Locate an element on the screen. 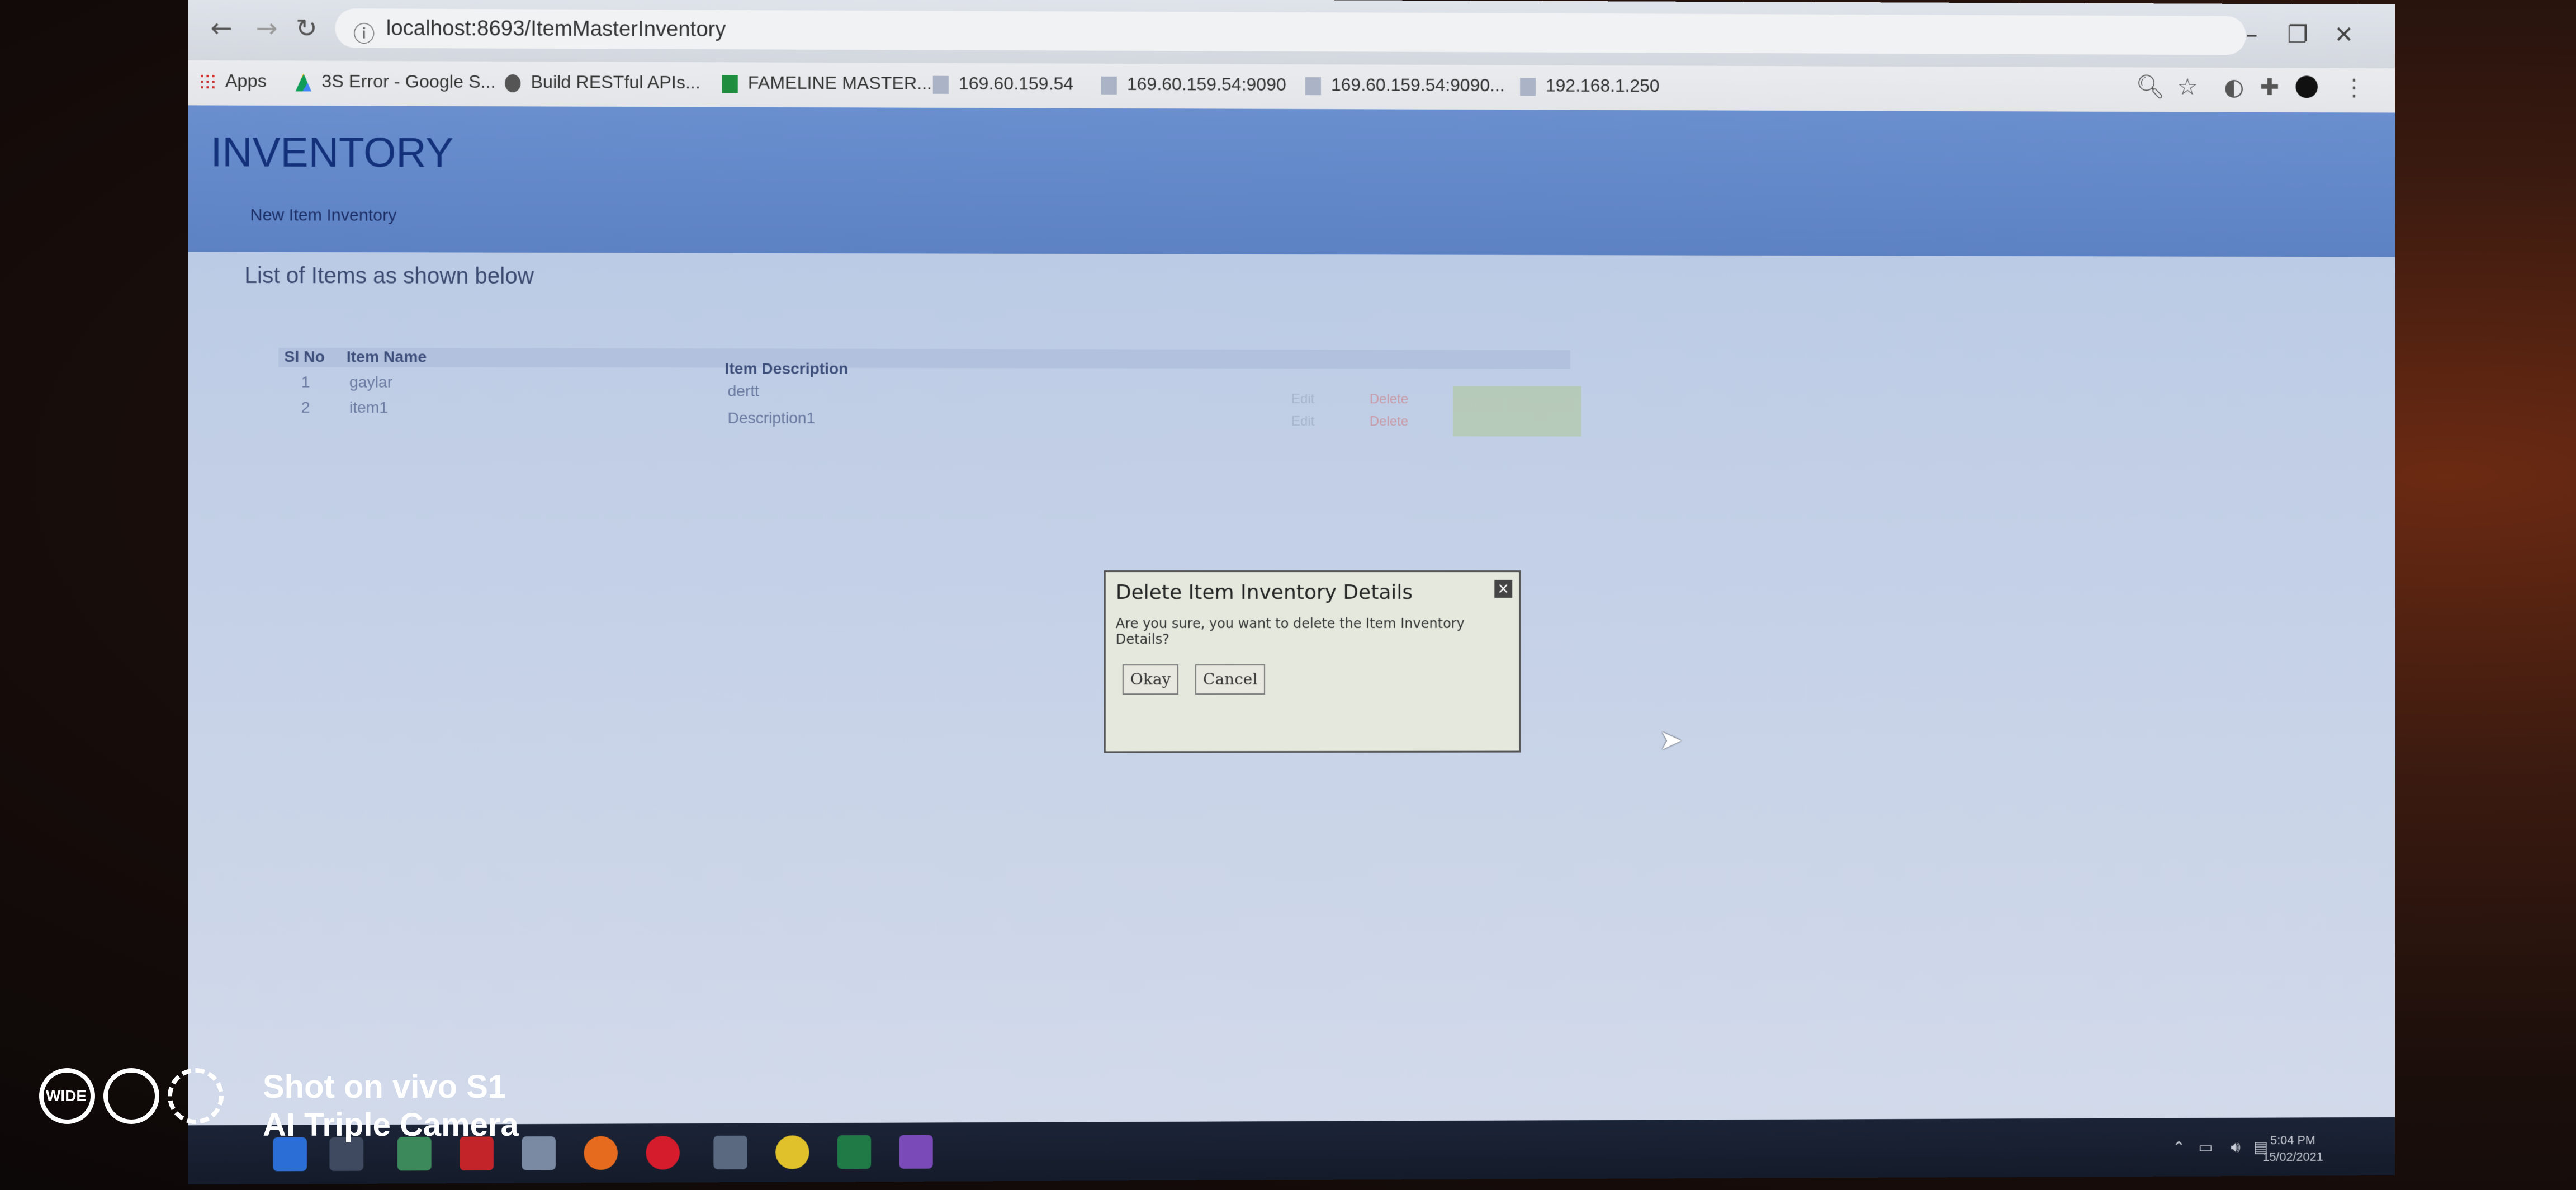 The image size is (2576, 1190). bookmark-apps: Apps is located at coordinates (233, 81).